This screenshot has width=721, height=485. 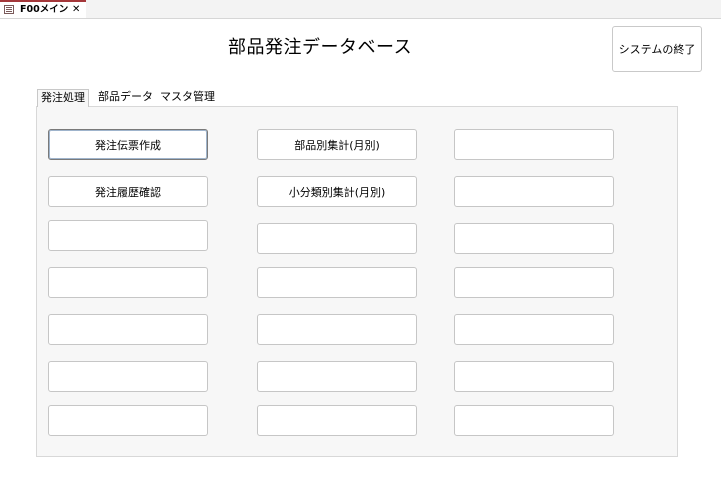 I want to click on tab-order-processing: 発注処理, so click(x=63, y=98).